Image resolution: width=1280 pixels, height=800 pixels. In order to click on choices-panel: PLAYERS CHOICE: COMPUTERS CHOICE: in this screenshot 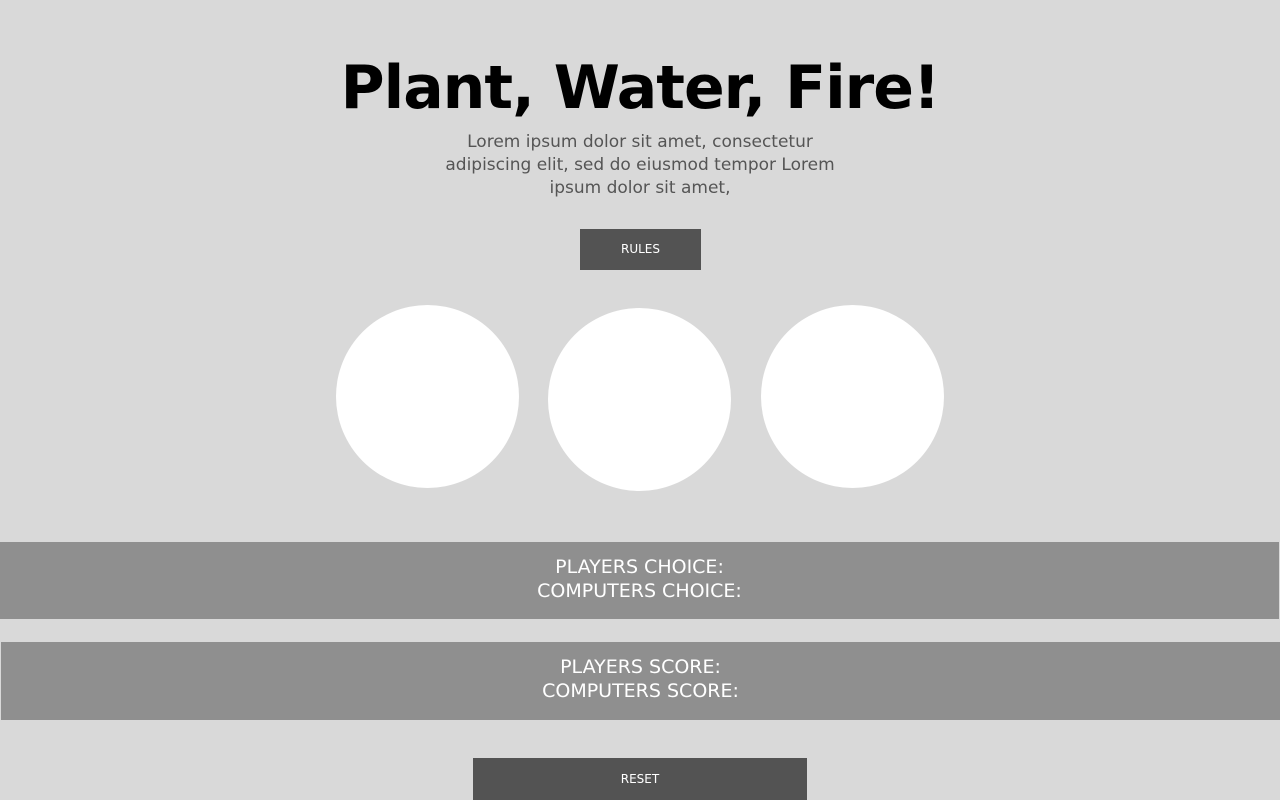, I will do `click(639, 580)`.